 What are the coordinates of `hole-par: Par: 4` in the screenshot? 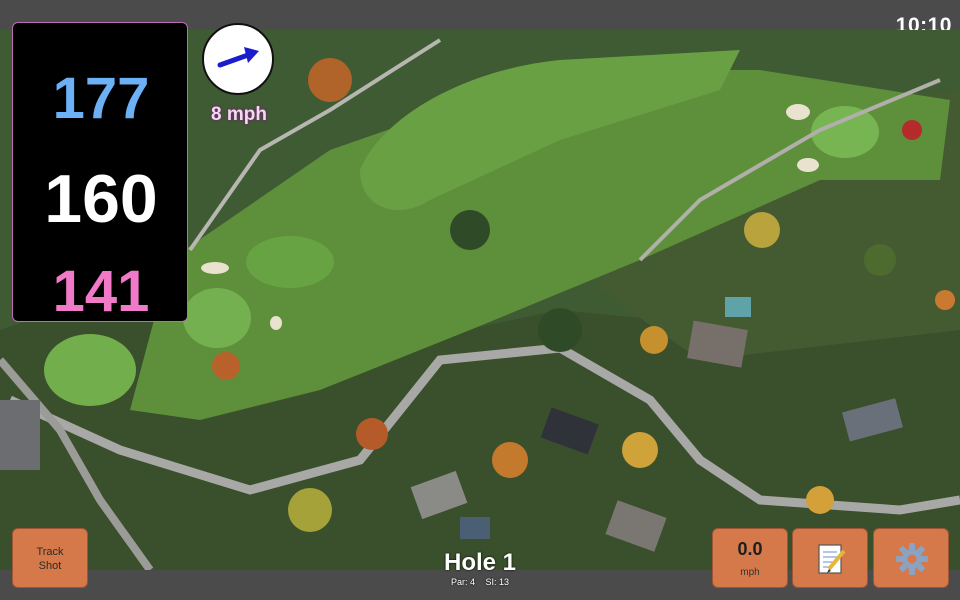 It's located at (462, 582).